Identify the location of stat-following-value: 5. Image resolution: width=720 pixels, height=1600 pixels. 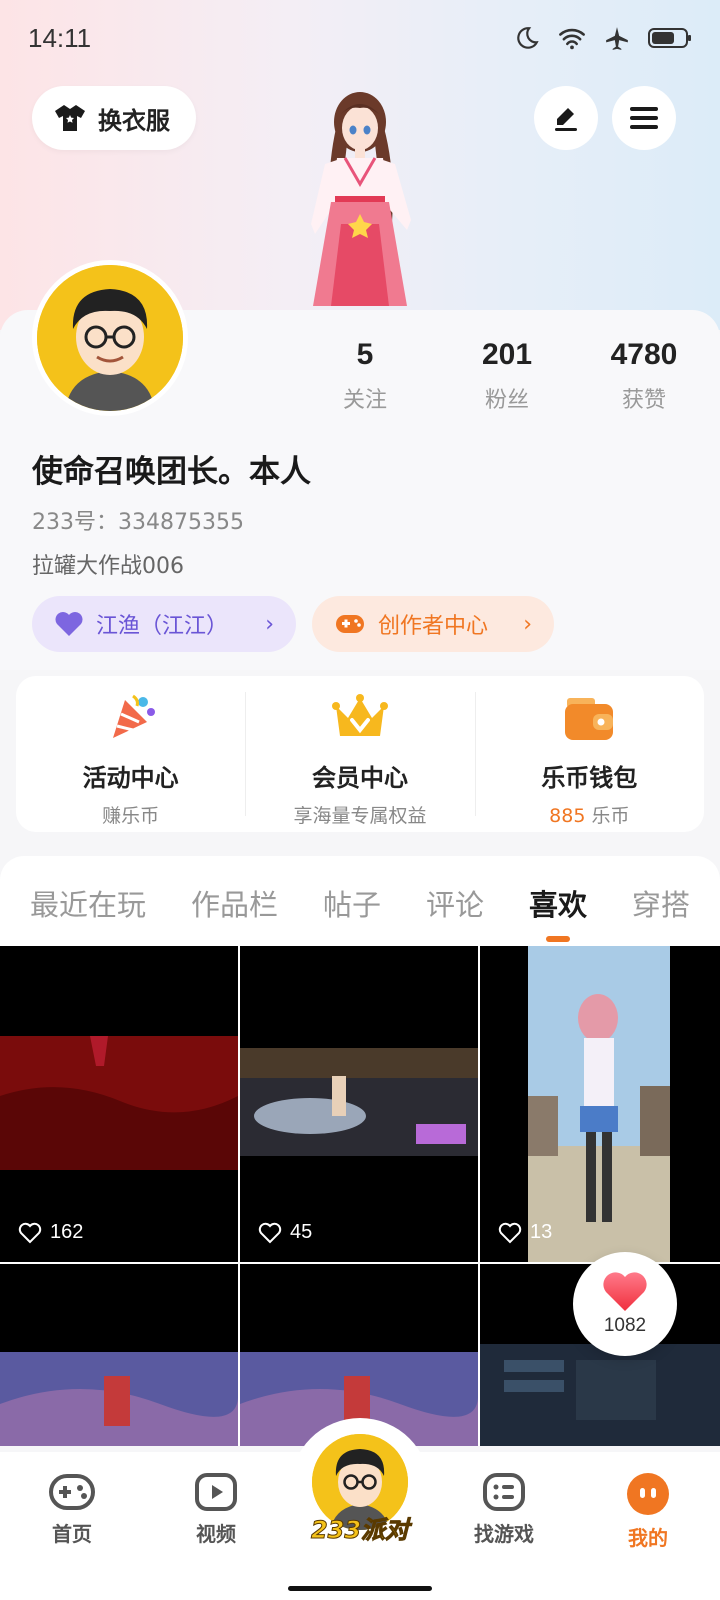
(365, 354).